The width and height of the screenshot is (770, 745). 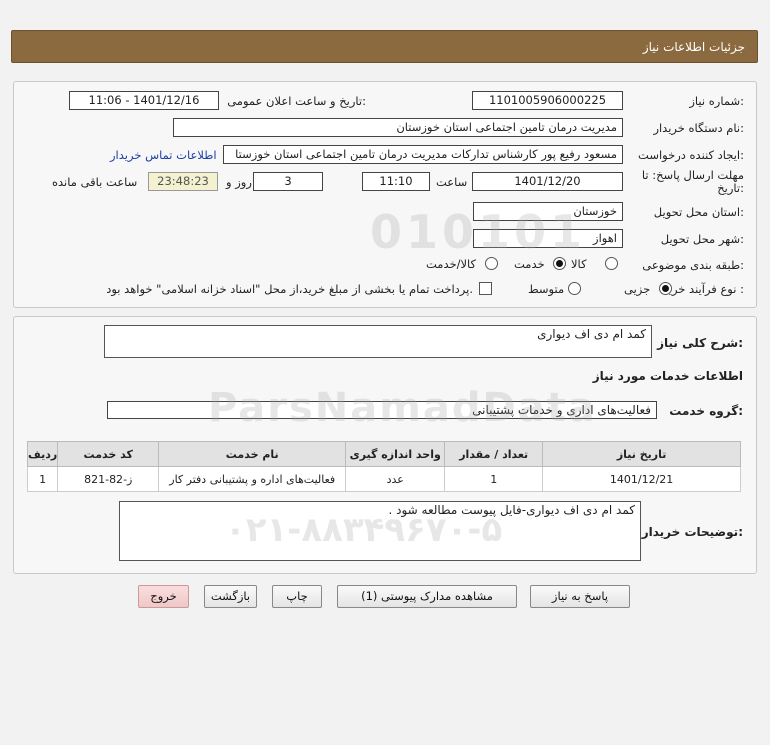 What do you see at coordinates (574, 288) in the screenshot?
I see `process-medium-radio` at bounding box center [574, 288].